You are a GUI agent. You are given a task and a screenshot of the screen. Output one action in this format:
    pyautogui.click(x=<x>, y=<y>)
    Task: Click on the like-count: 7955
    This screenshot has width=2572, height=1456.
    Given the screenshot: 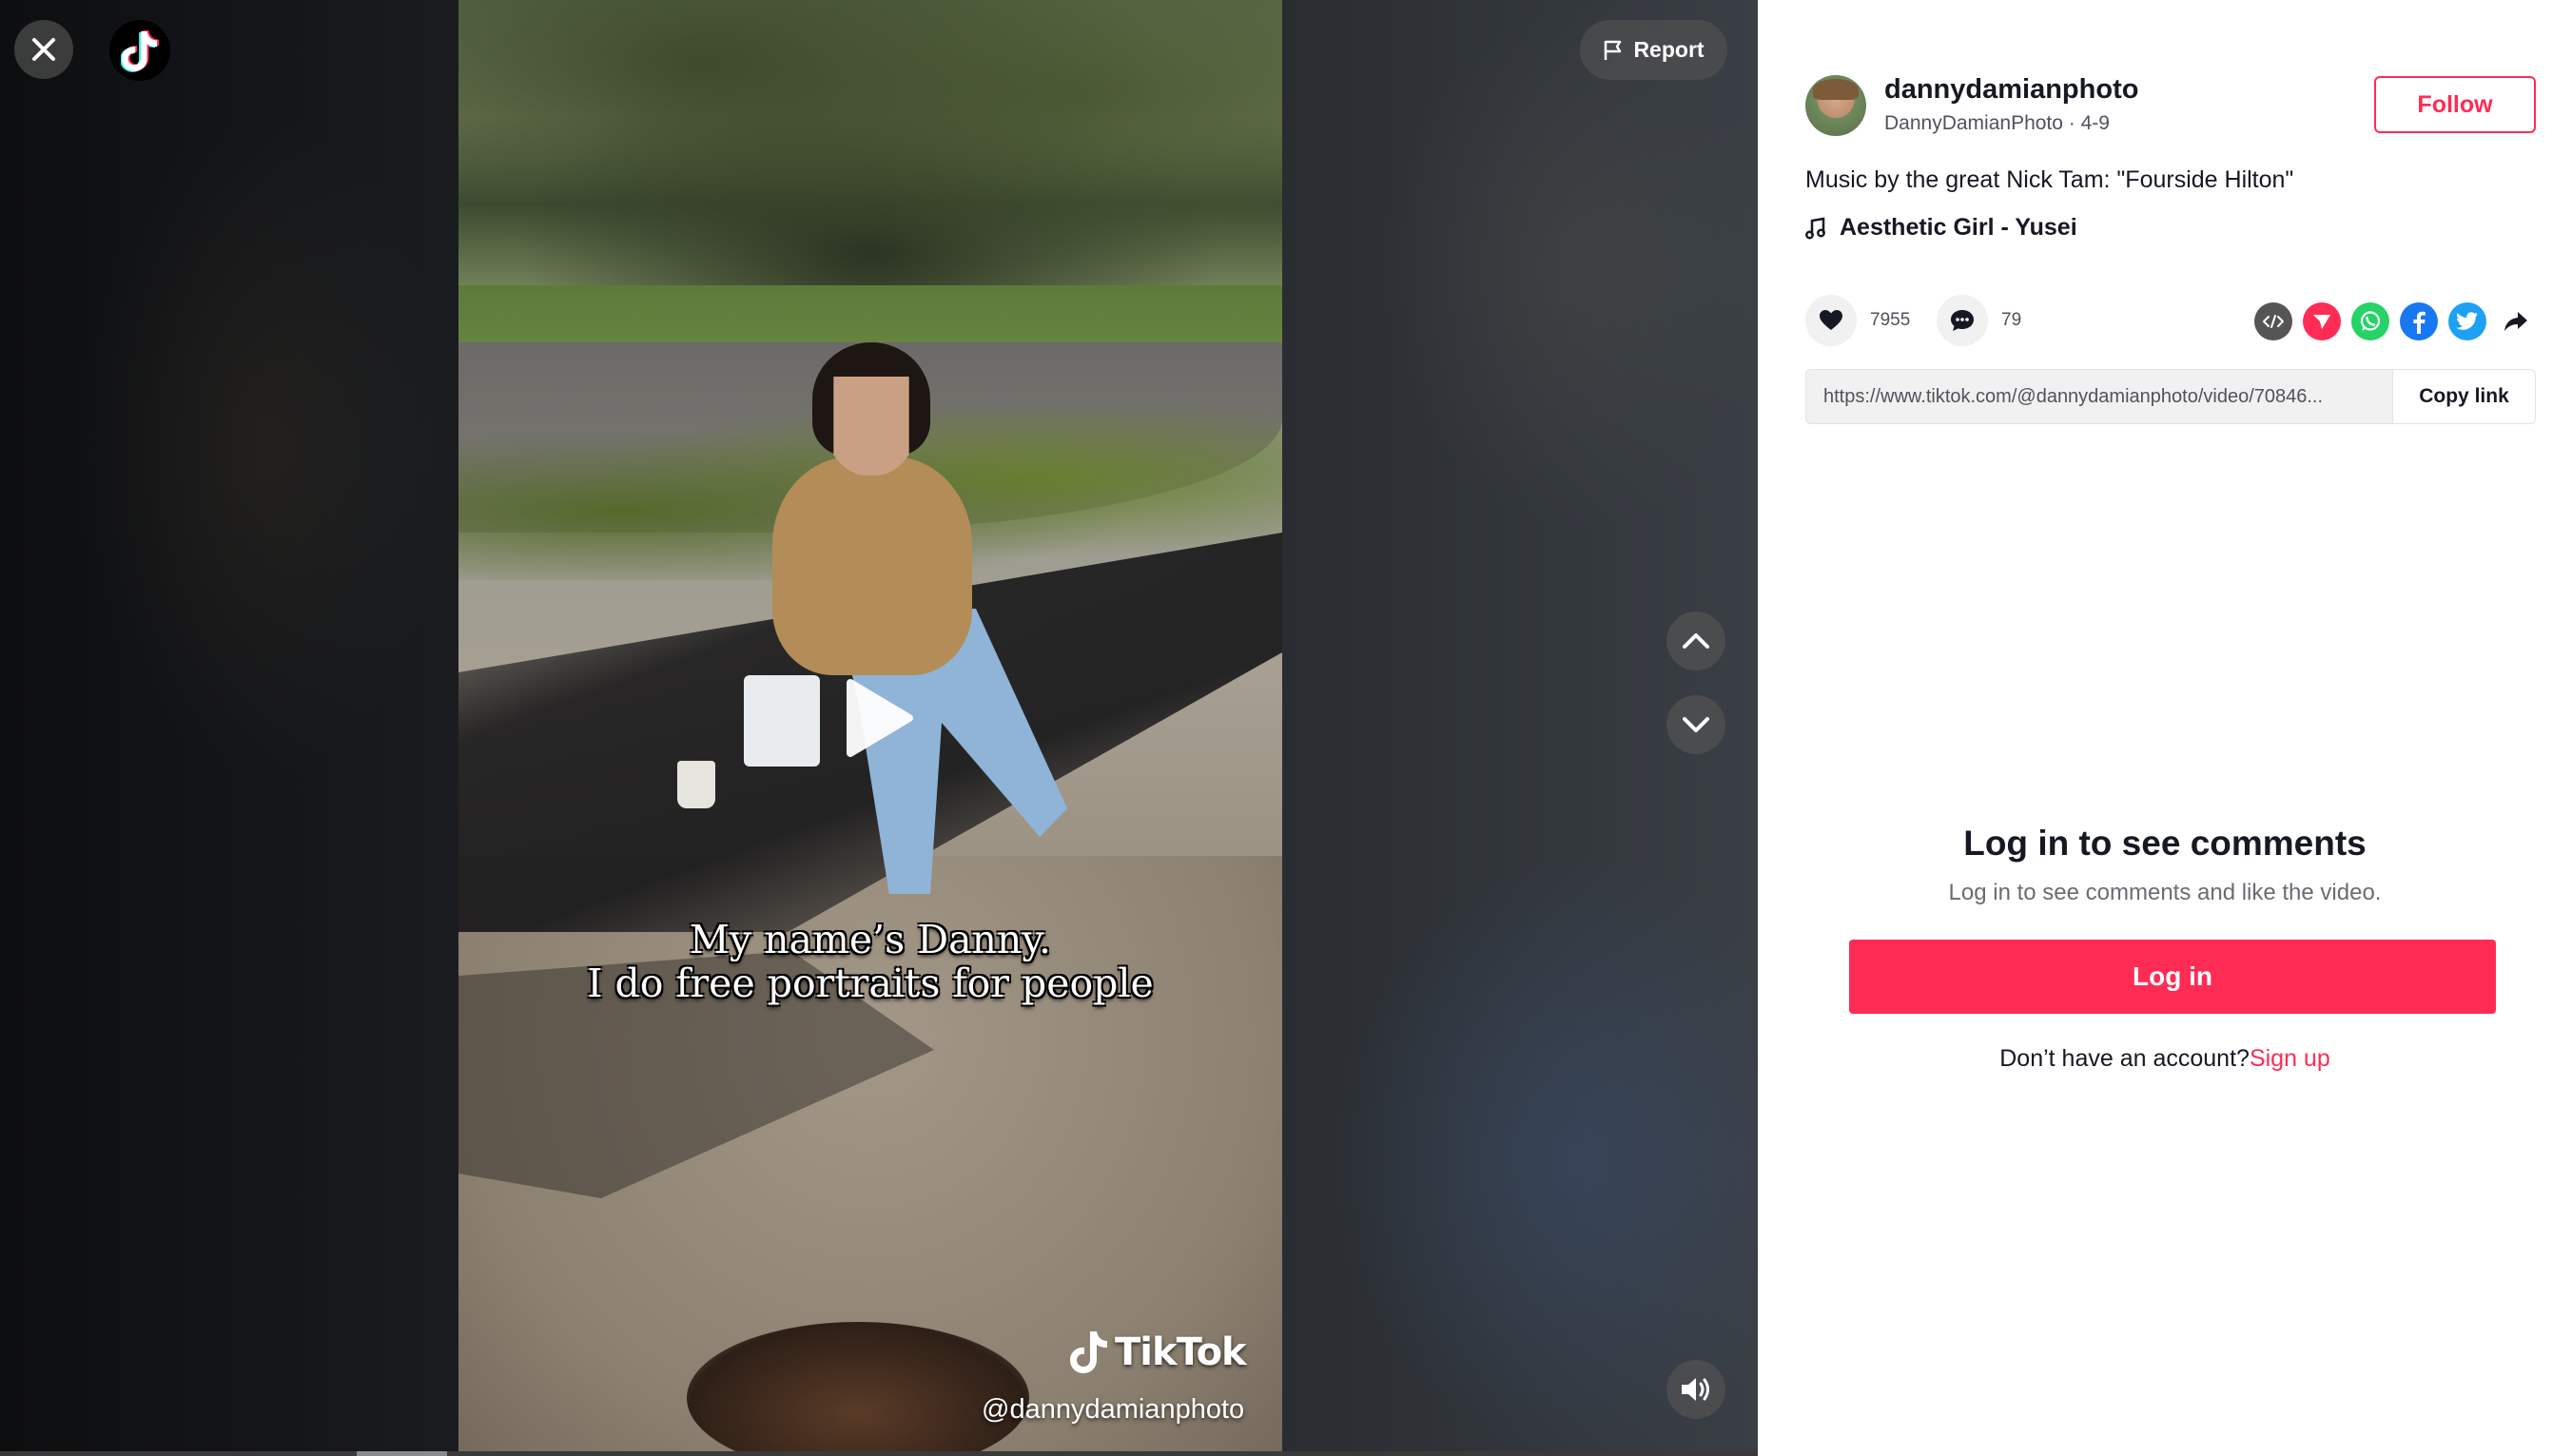 What is the action you would take?
    pyautogui.click(x=1890, y=320)
    